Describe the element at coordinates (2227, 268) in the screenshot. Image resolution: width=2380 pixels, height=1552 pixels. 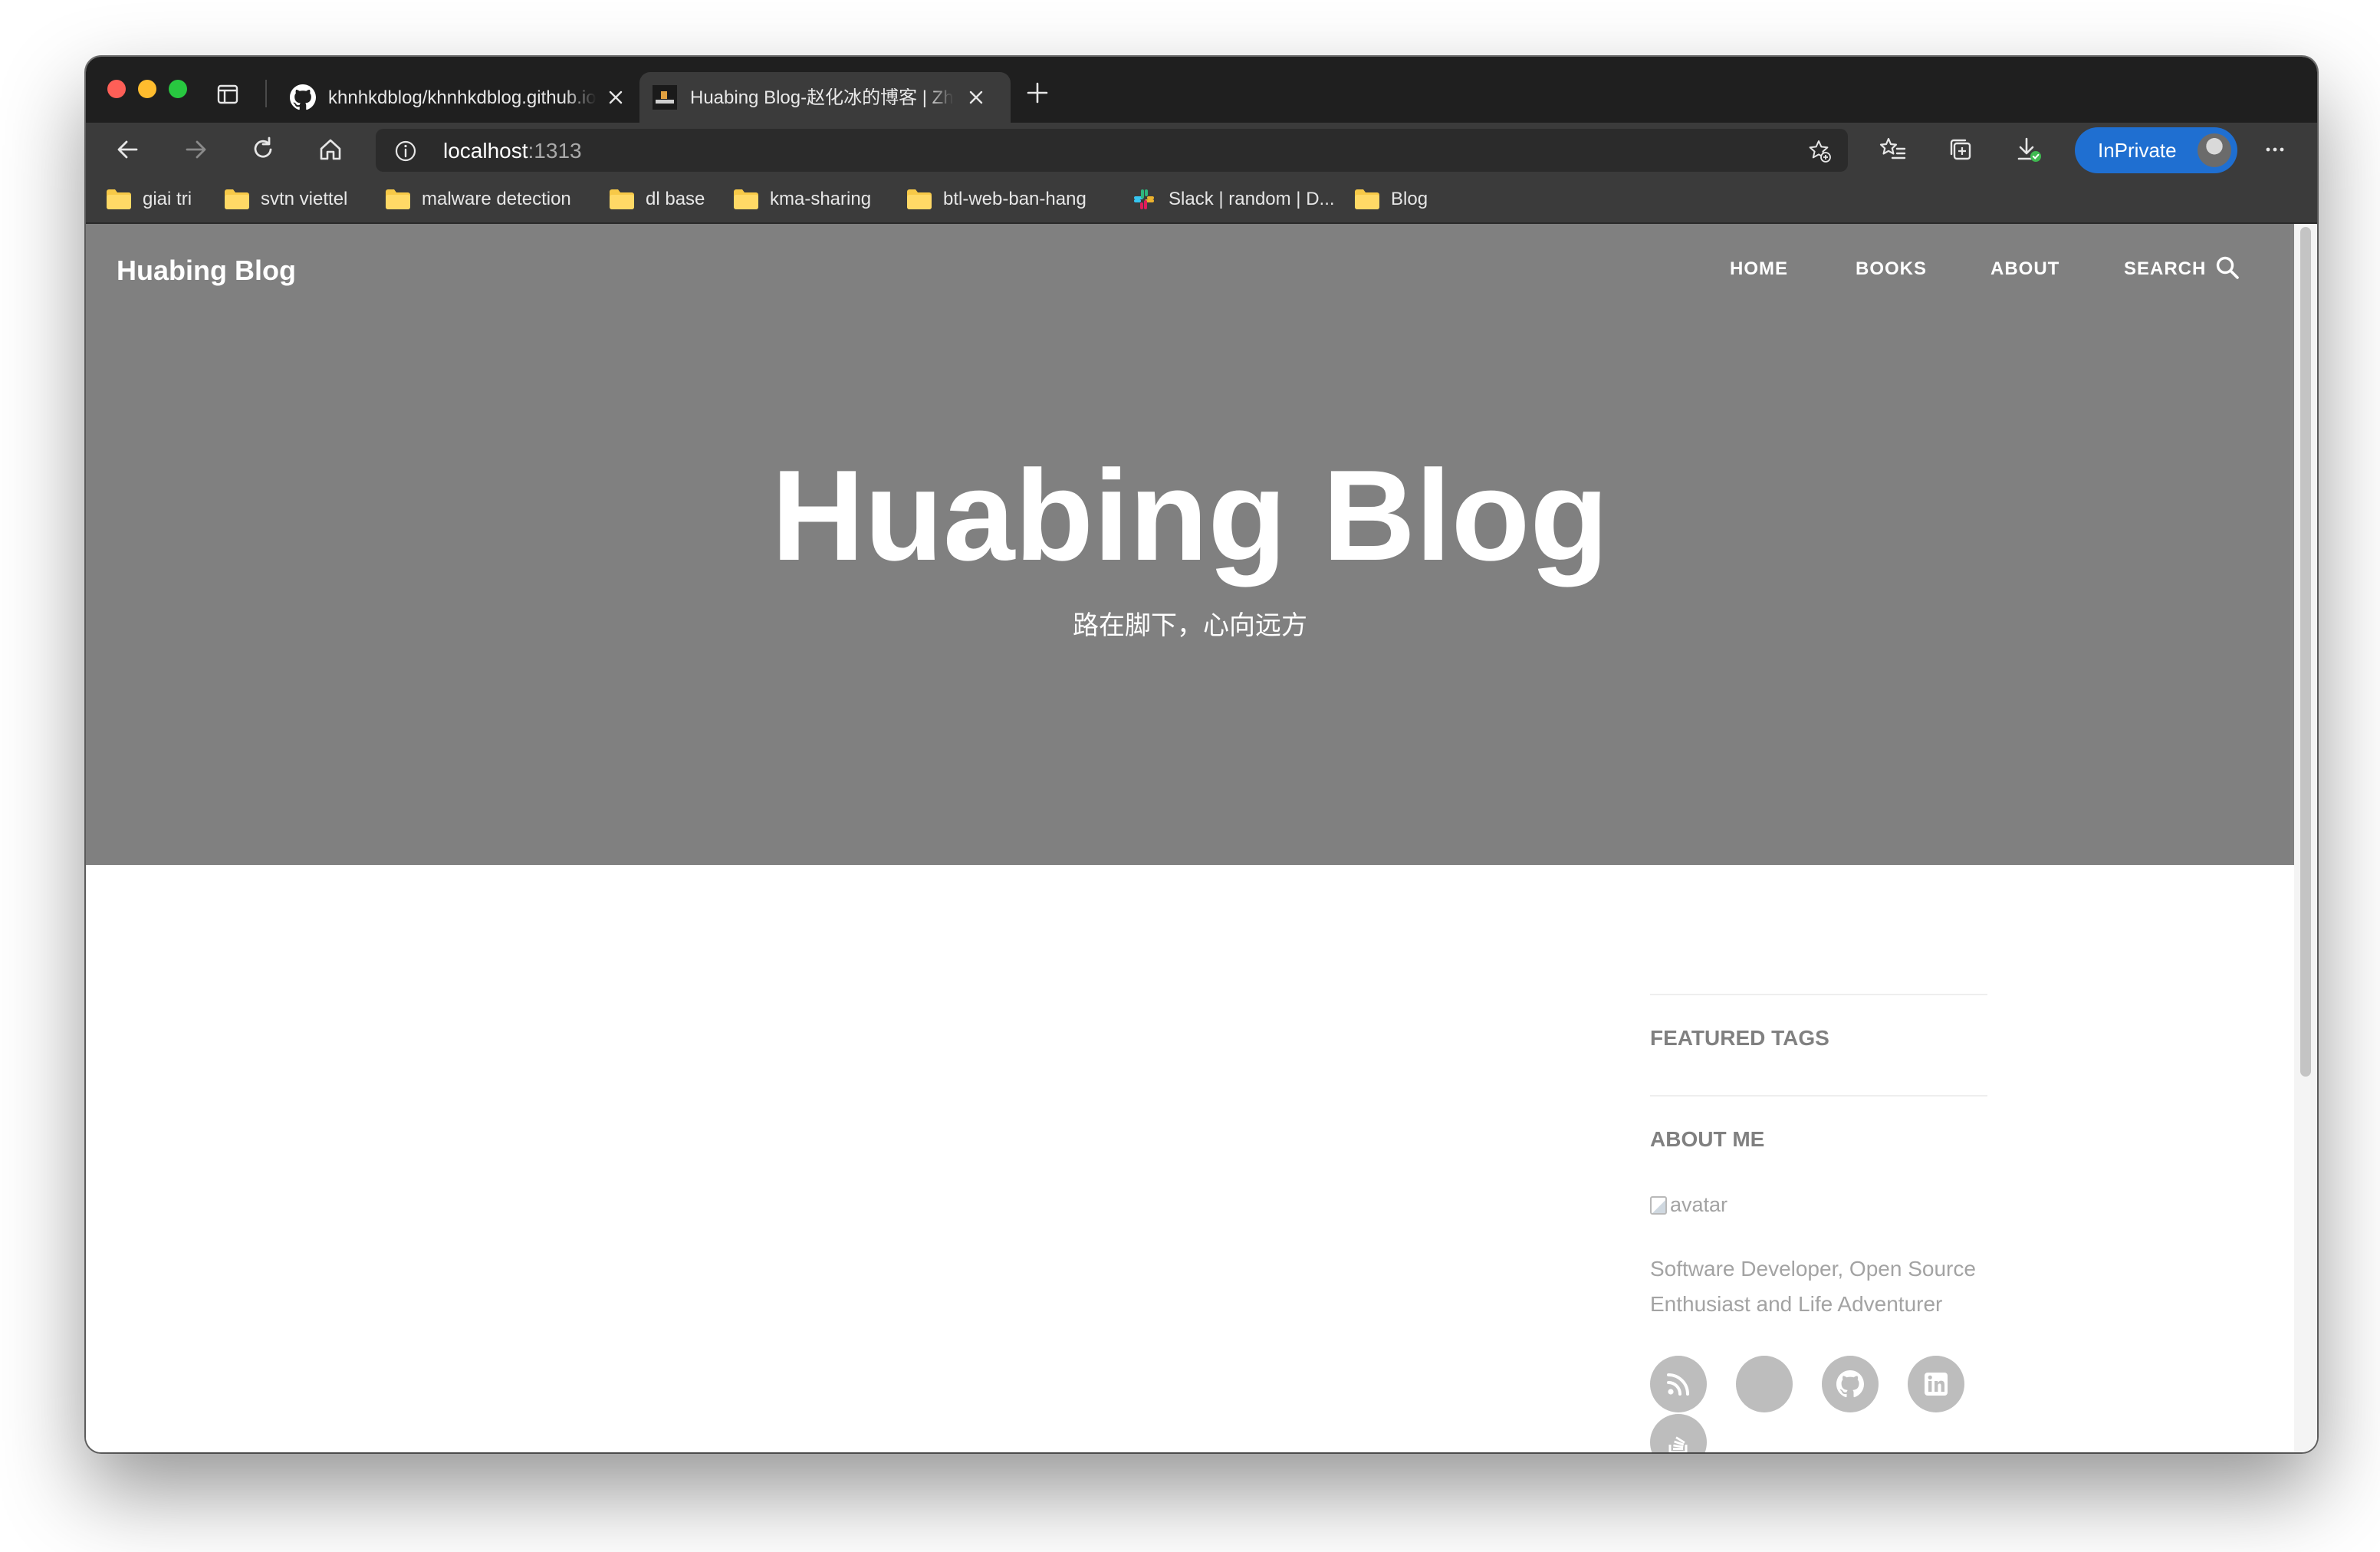
I see `search-icon` at that location.